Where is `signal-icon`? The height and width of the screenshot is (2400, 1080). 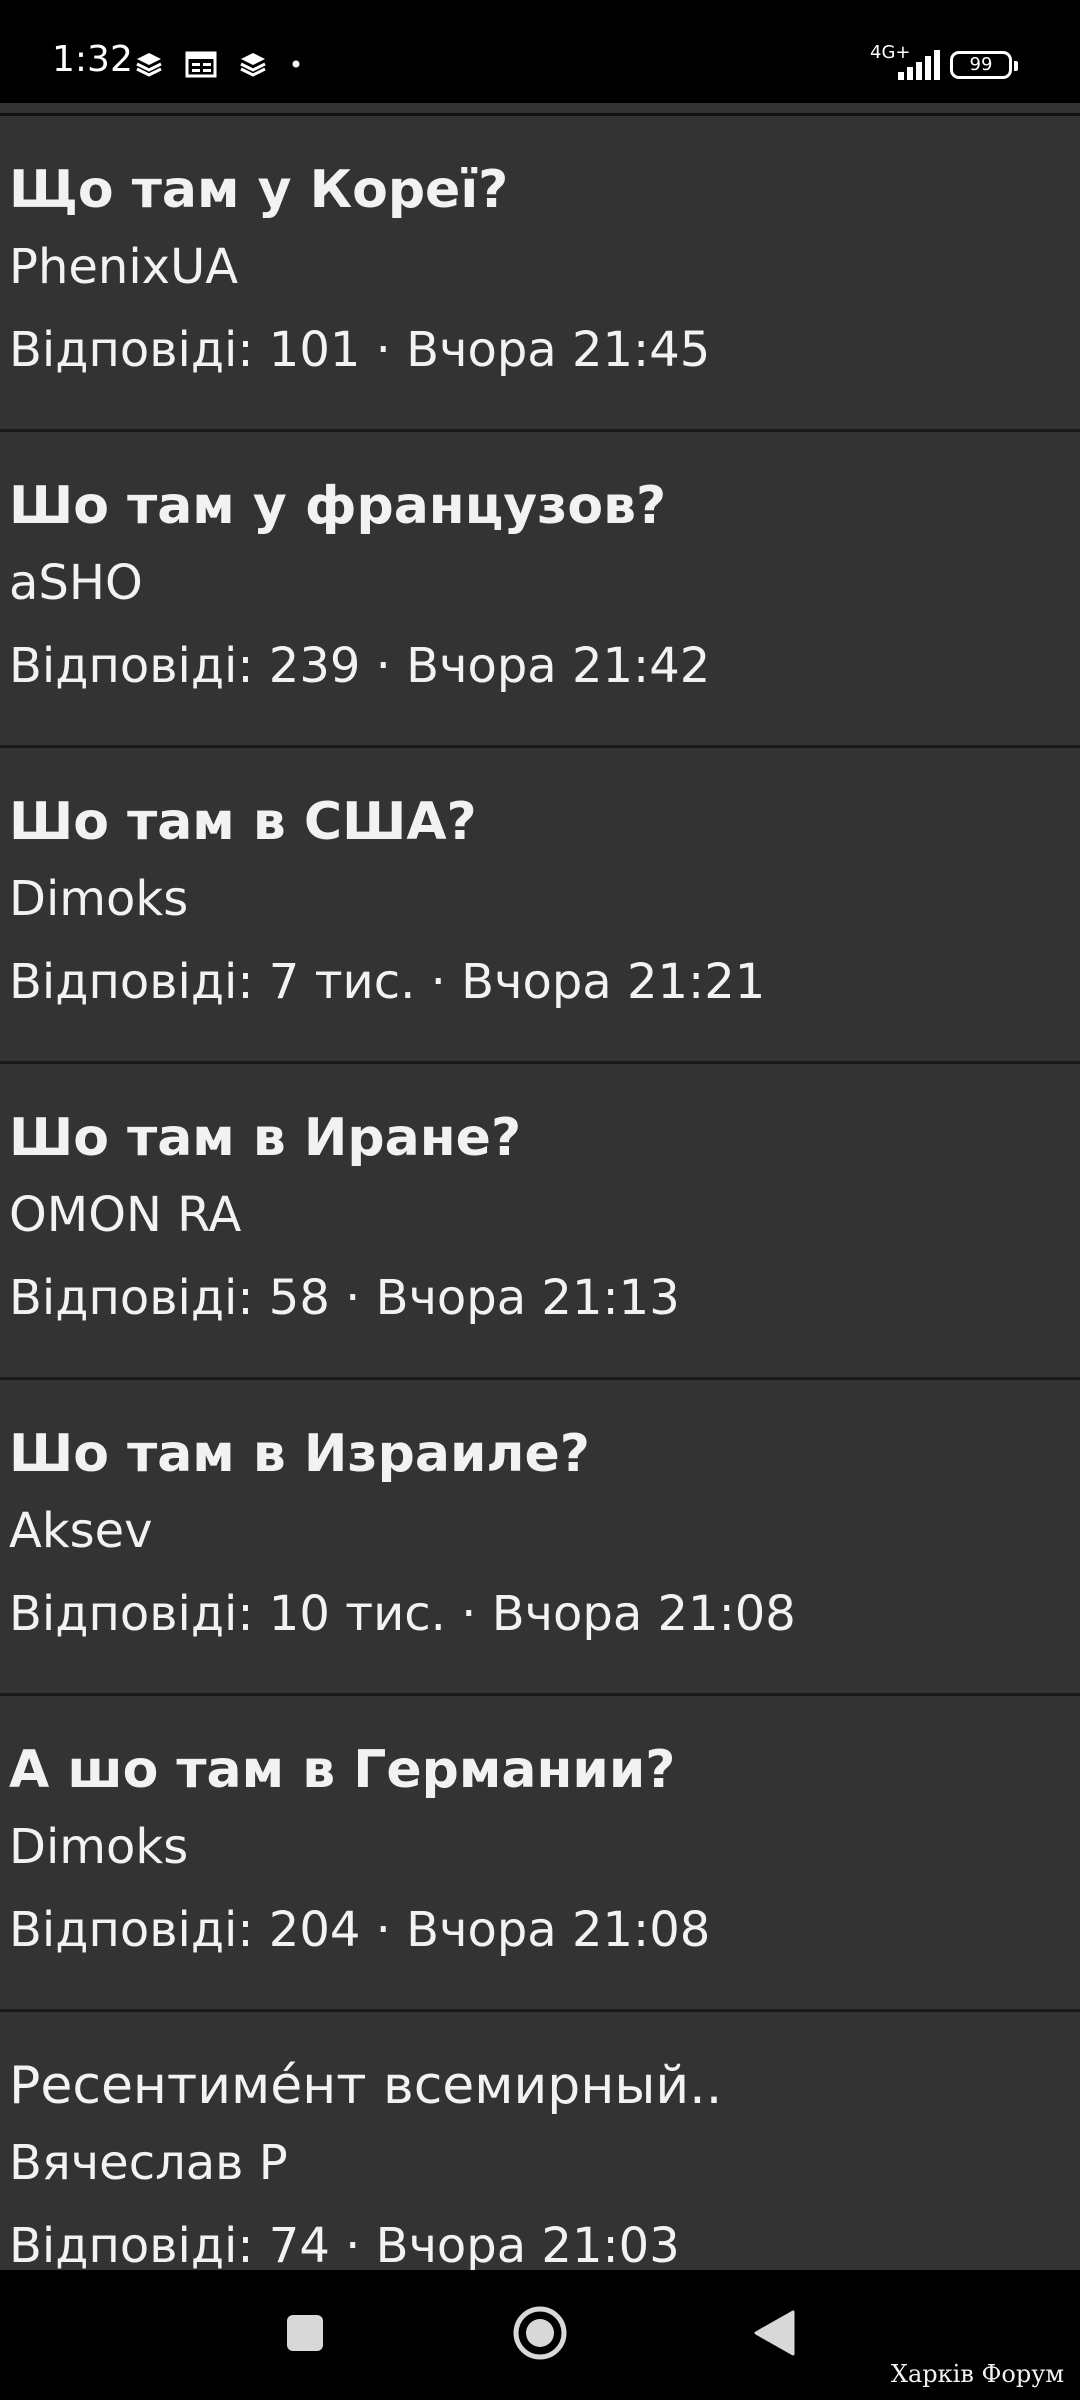 signal-icon is located at coordinates (919, 67).